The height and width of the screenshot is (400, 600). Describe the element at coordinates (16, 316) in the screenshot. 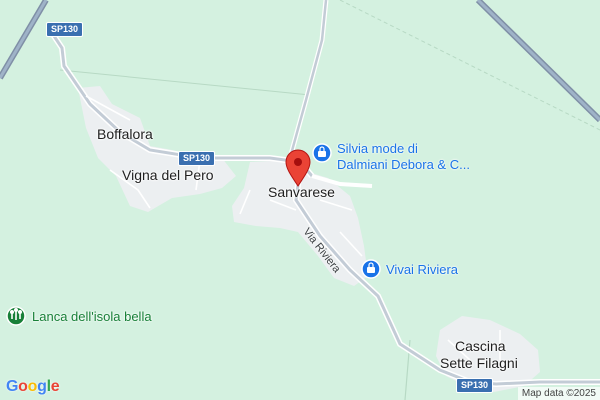

I see `park-icon` at that location.